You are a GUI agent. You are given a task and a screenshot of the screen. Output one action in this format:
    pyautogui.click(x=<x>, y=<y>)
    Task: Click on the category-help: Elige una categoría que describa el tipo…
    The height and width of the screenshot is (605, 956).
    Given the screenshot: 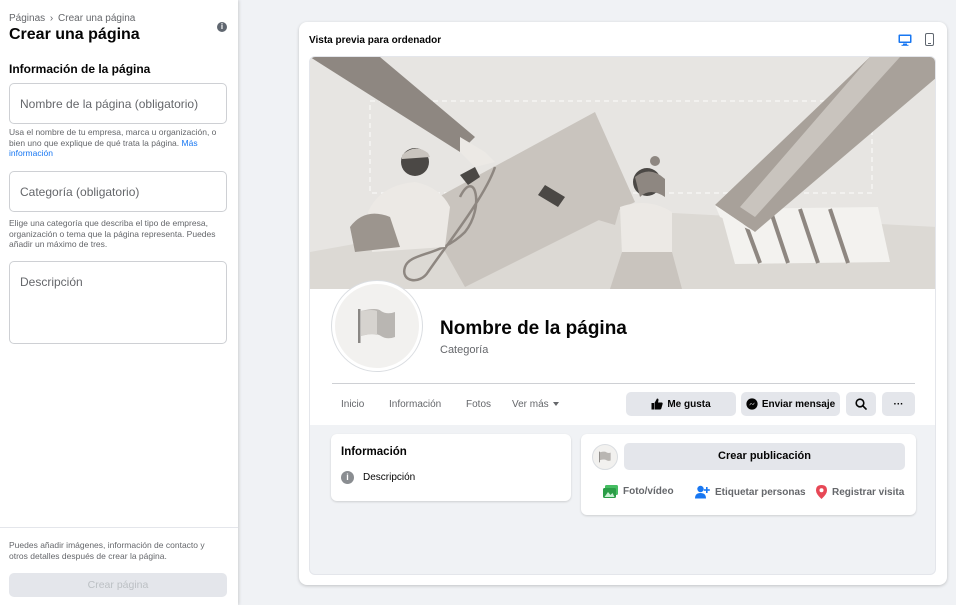 What is the action you would take?
    pyautogui.click(x=112, y=233)
    